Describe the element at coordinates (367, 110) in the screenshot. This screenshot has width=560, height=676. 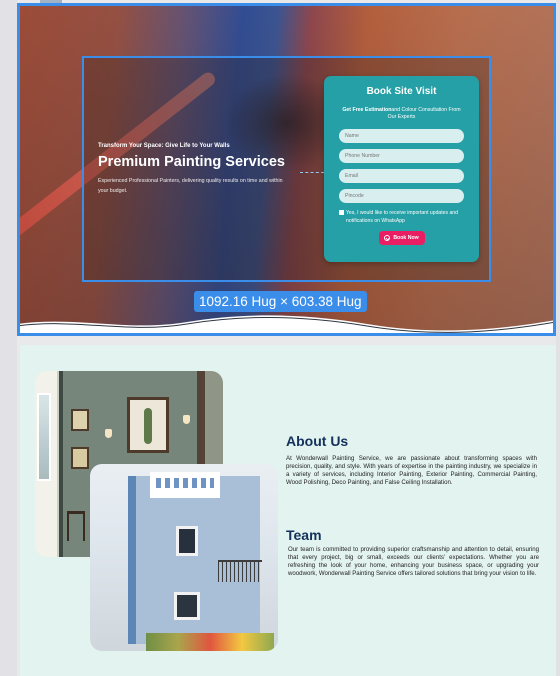
I see `booking-subtitle-highlight: Get Free Estimation` at that location.